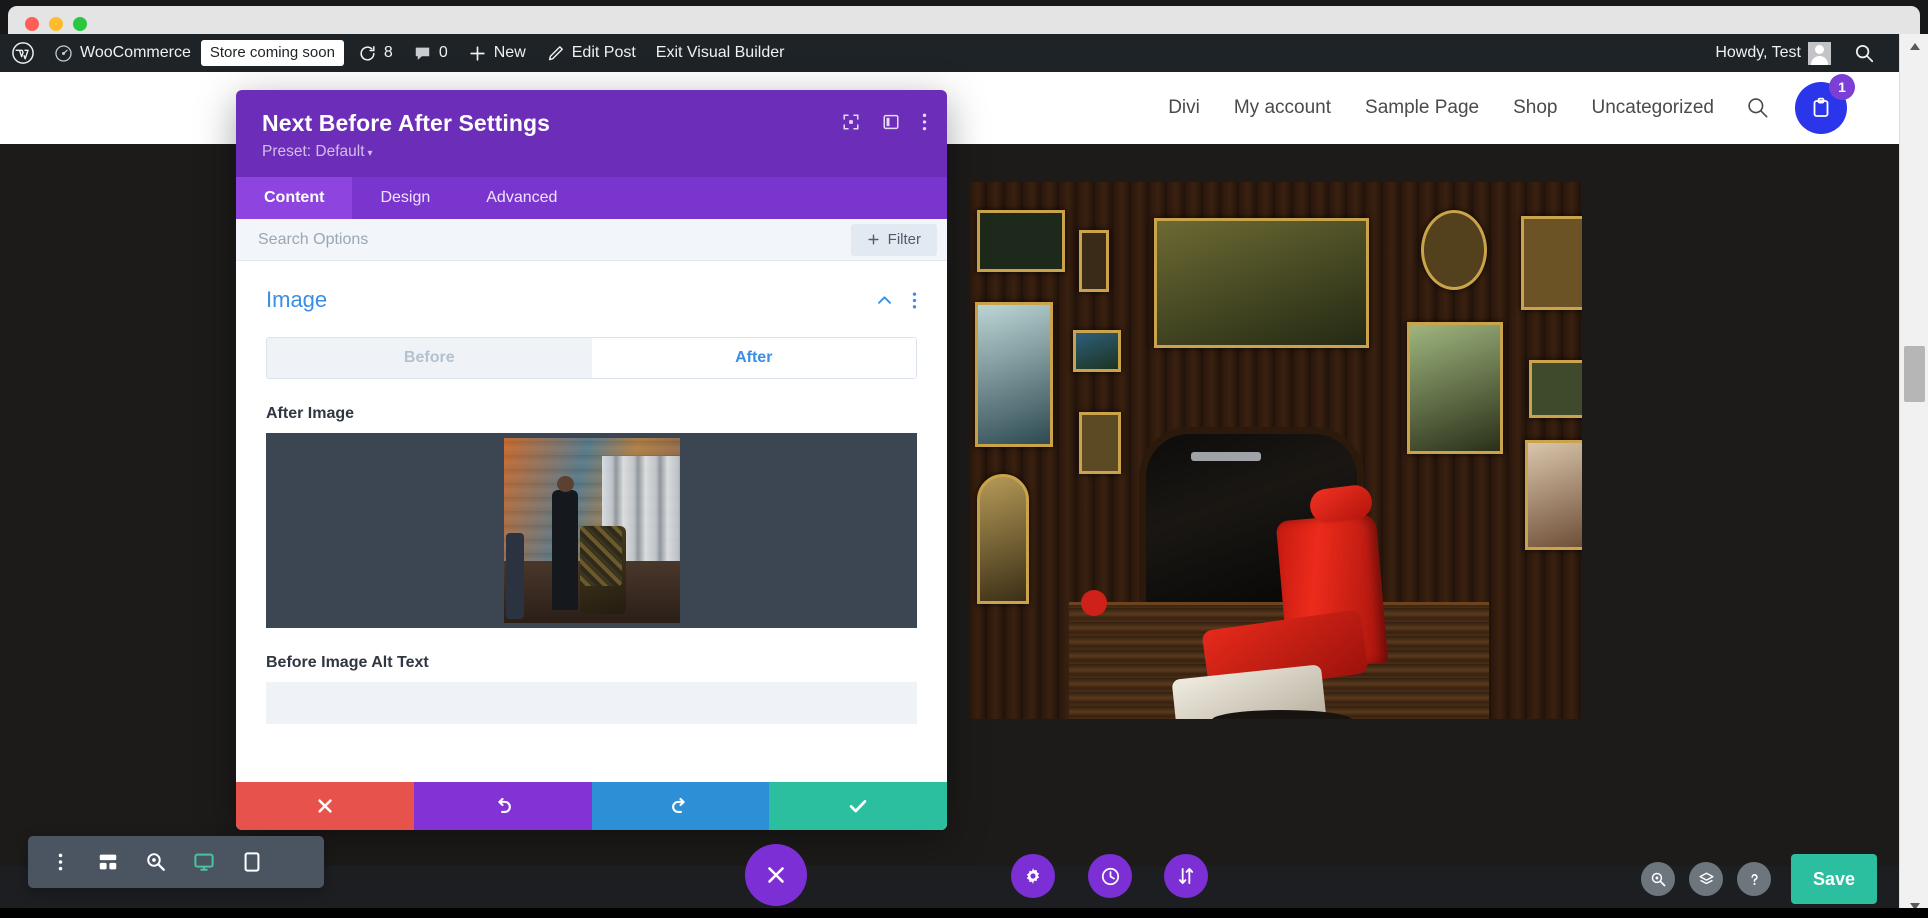  What do you see at coordinates (22, 53) in the screenshot?
I see `admin-bar-wp-logo` at bounding box center [22, 53].